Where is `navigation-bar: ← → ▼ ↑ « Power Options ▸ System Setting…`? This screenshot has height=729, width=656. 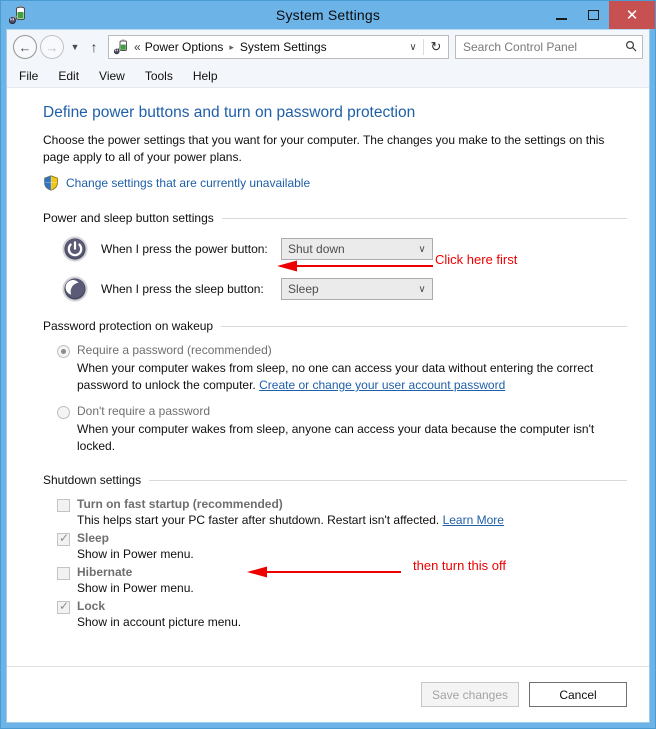 navigation-bar: ← → ▼ ↑ « Power Options ▸ System Setting… is located at coordinates (328, 47).